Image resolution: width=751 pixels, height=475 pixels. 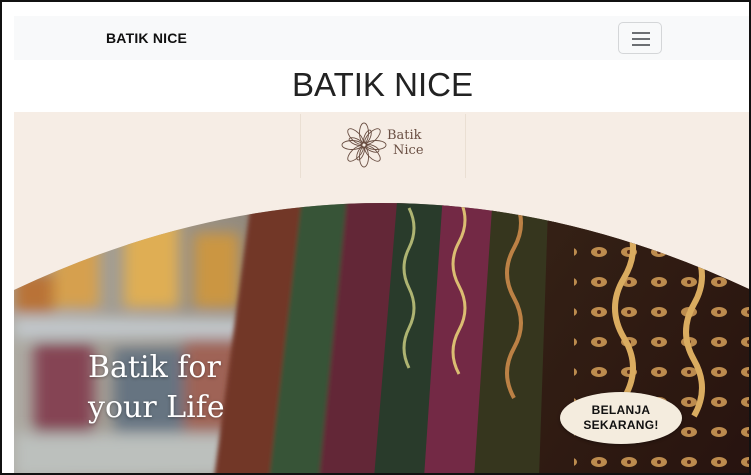 What do you see at coordinates (408, 150) in the screenshot?
I see `logo-text-line-2: Nice` at bounding box center [408, 150].